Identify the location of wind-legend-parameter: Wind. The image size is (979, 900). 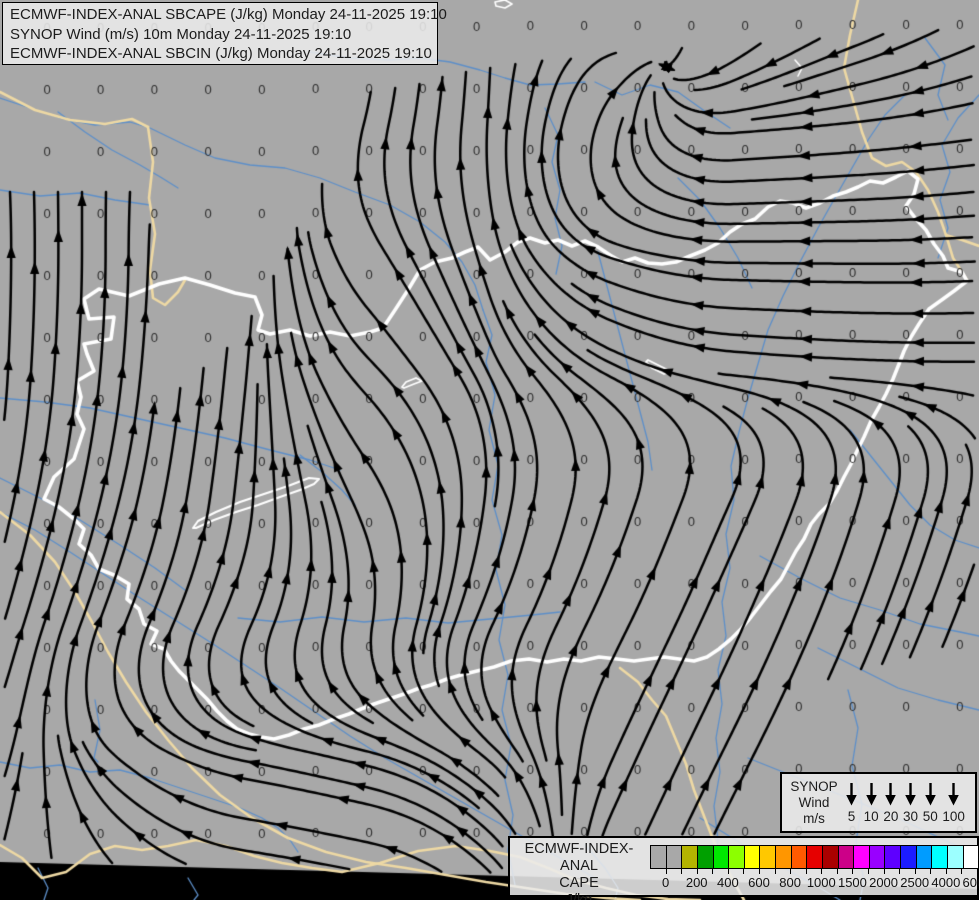
(814, 802).